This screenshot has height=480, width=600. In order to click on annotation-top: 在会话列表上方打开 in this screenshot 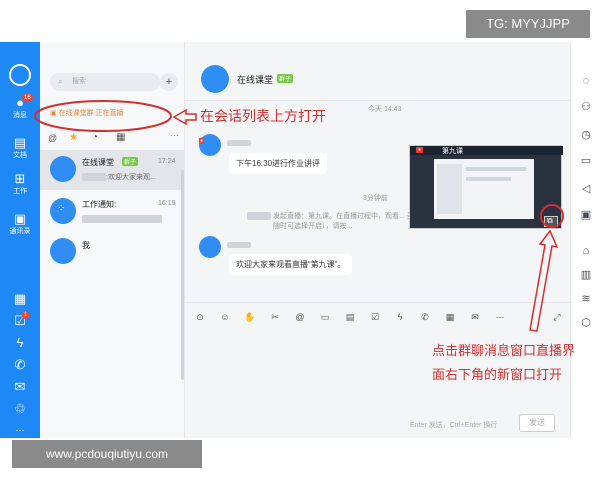, I will do `click(263, 116)`.